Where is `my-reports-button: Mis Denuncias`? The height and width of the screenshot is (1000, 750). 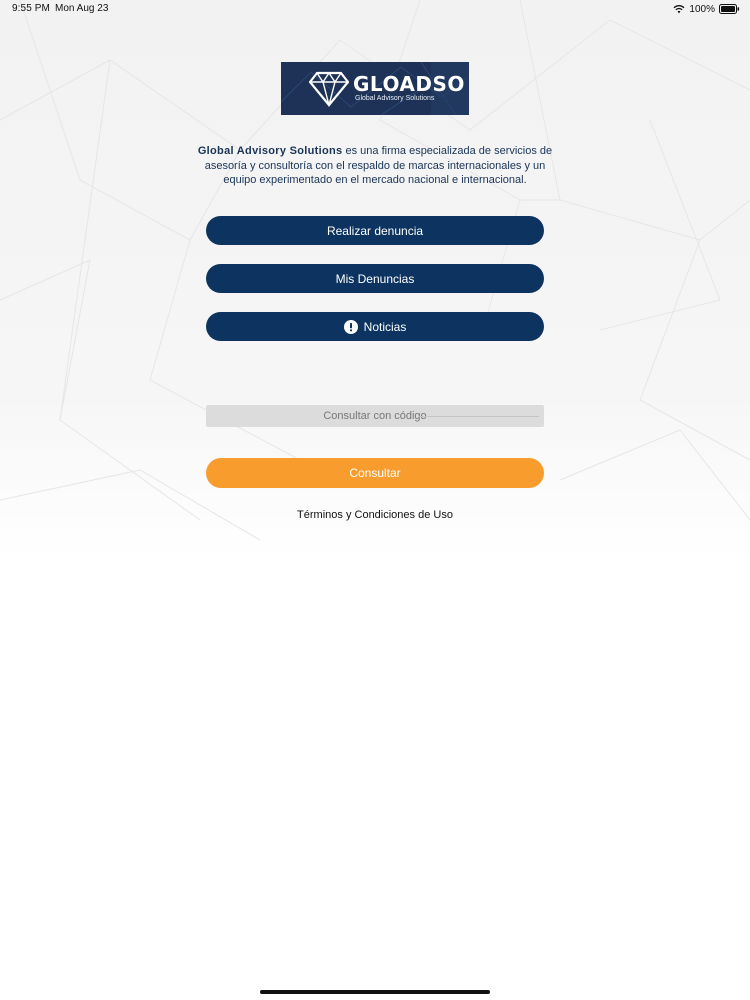
my-reports-button: Mis Denuncias is located at coordinates (375, 278).